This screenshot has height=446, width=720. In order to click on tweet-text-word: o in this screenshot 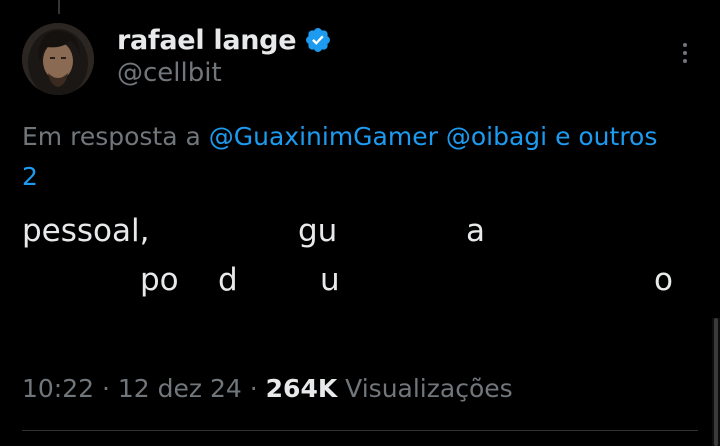, I will do `click(663, 280)`.